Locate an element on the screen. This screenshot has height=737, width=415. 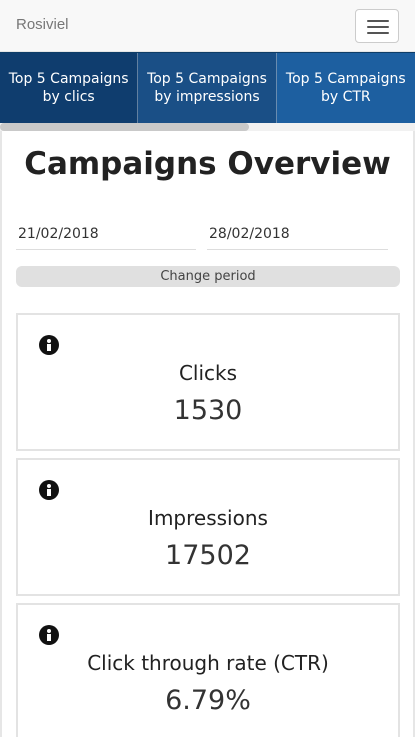
scrollbar-thumb is located at coordinates (124, 127).